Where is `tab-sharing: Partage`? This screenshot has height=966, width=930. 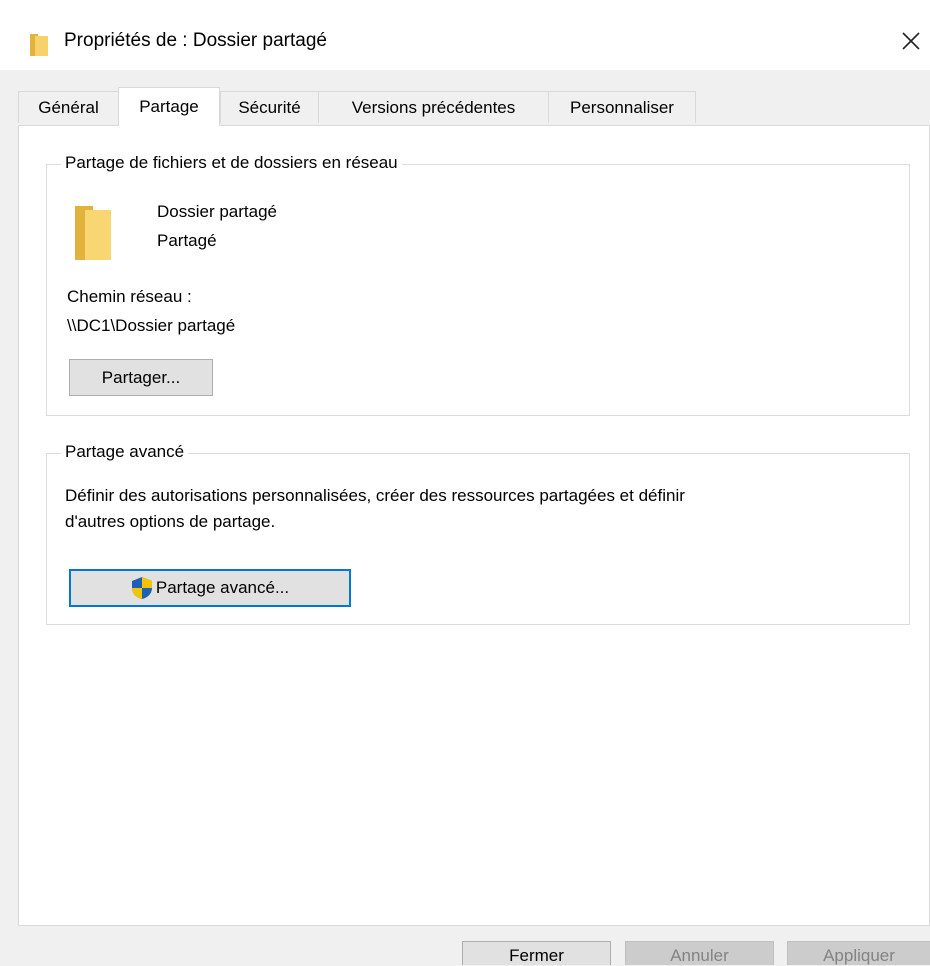
tab-sharing: Partage is located at coordinates (169, 106).